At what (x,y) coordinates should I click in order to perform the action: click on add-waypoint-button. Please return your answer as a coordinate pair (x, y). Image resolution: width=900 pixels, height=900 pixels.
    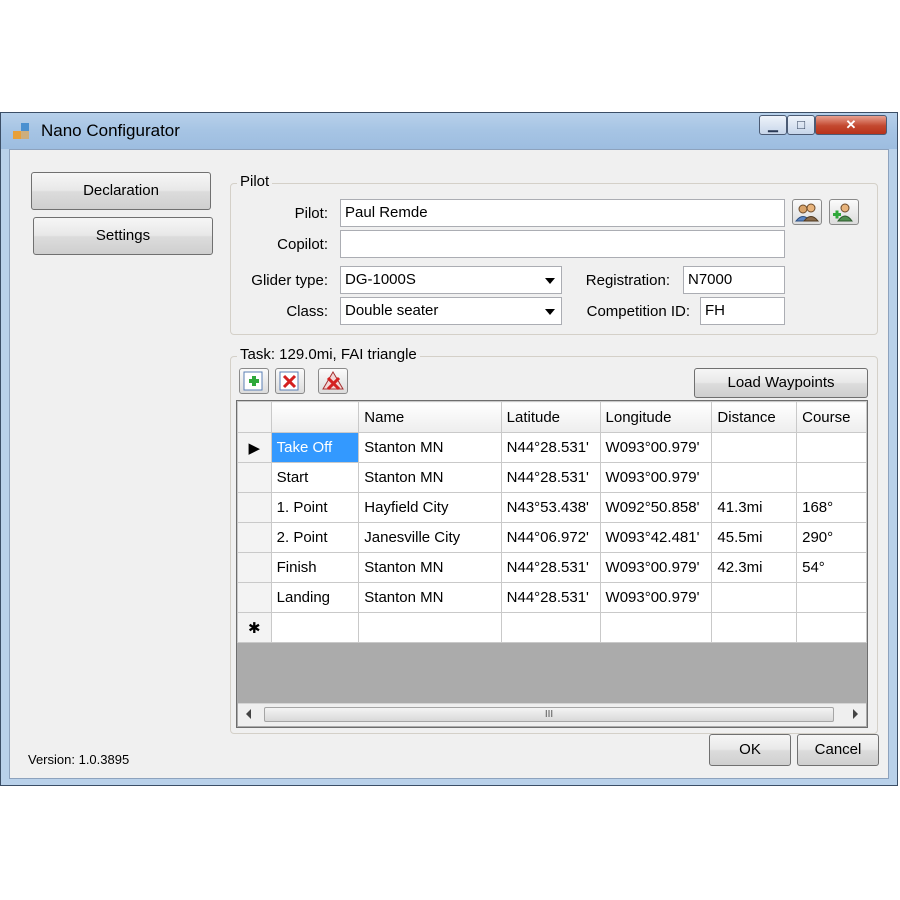
    Looking at the image, I should click on (254, 381).